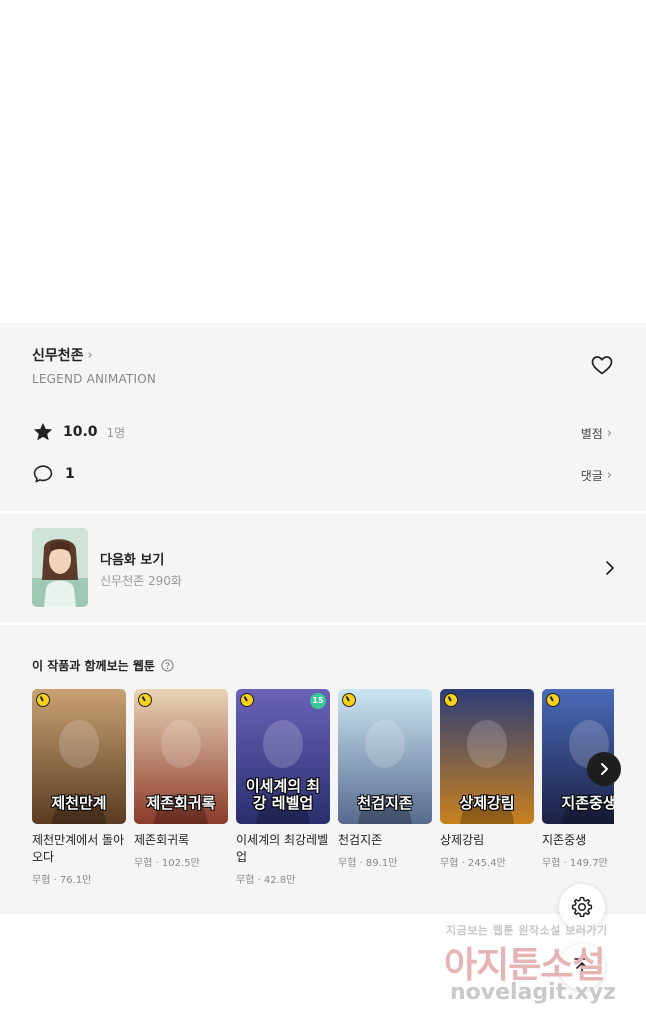 Image resolution: width=646 pixels, height=1030 pixels. What do you see at coordinates (181, 840) in the screenshot?
I see `recommendation-title: 제존회귀록` at bounding box center [181, 840].